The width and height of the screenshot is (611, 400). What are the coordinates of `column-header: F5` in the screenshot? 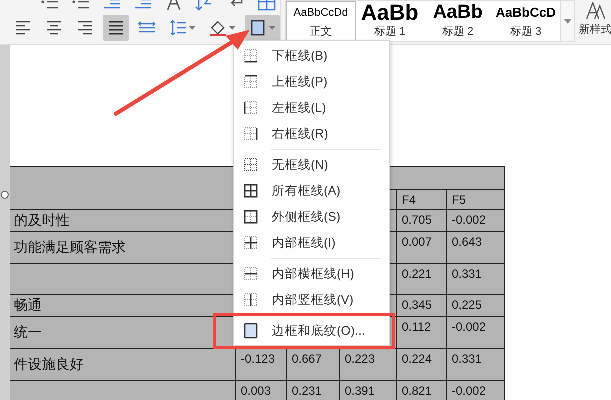 It's located at (459, 200).